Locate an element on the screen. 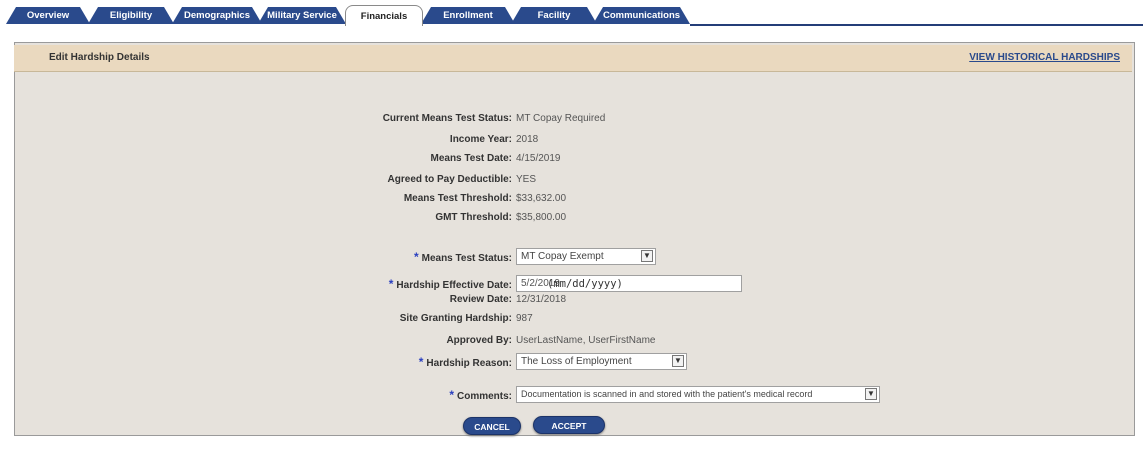 The height and width of the screenshot is (453, 1143). current-status-label: Current Means Test Status: is located at coordinates (447, 118).